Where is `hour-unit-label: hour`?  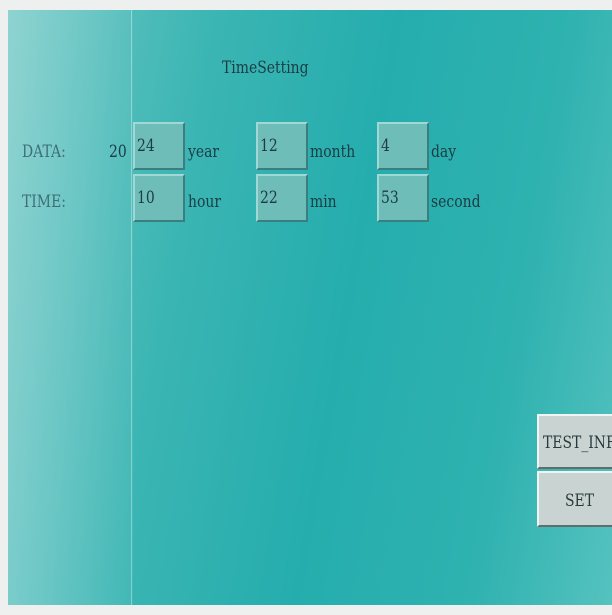 hour-unit-label: hour is located at coordinates (205, 202).